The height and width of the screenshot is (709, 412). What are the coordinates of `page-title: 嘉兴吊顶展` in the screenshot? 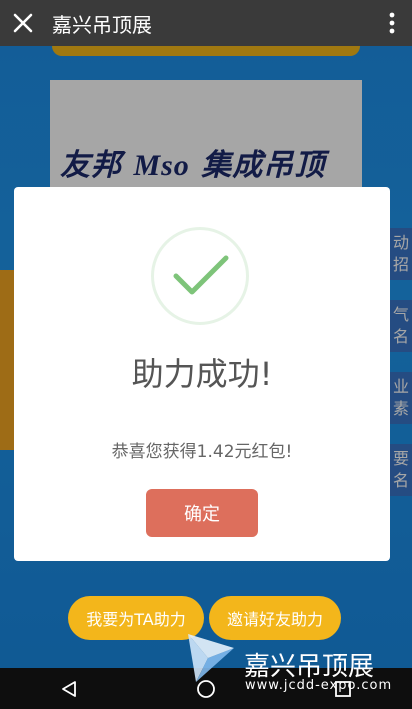 It's located at (102, 24).